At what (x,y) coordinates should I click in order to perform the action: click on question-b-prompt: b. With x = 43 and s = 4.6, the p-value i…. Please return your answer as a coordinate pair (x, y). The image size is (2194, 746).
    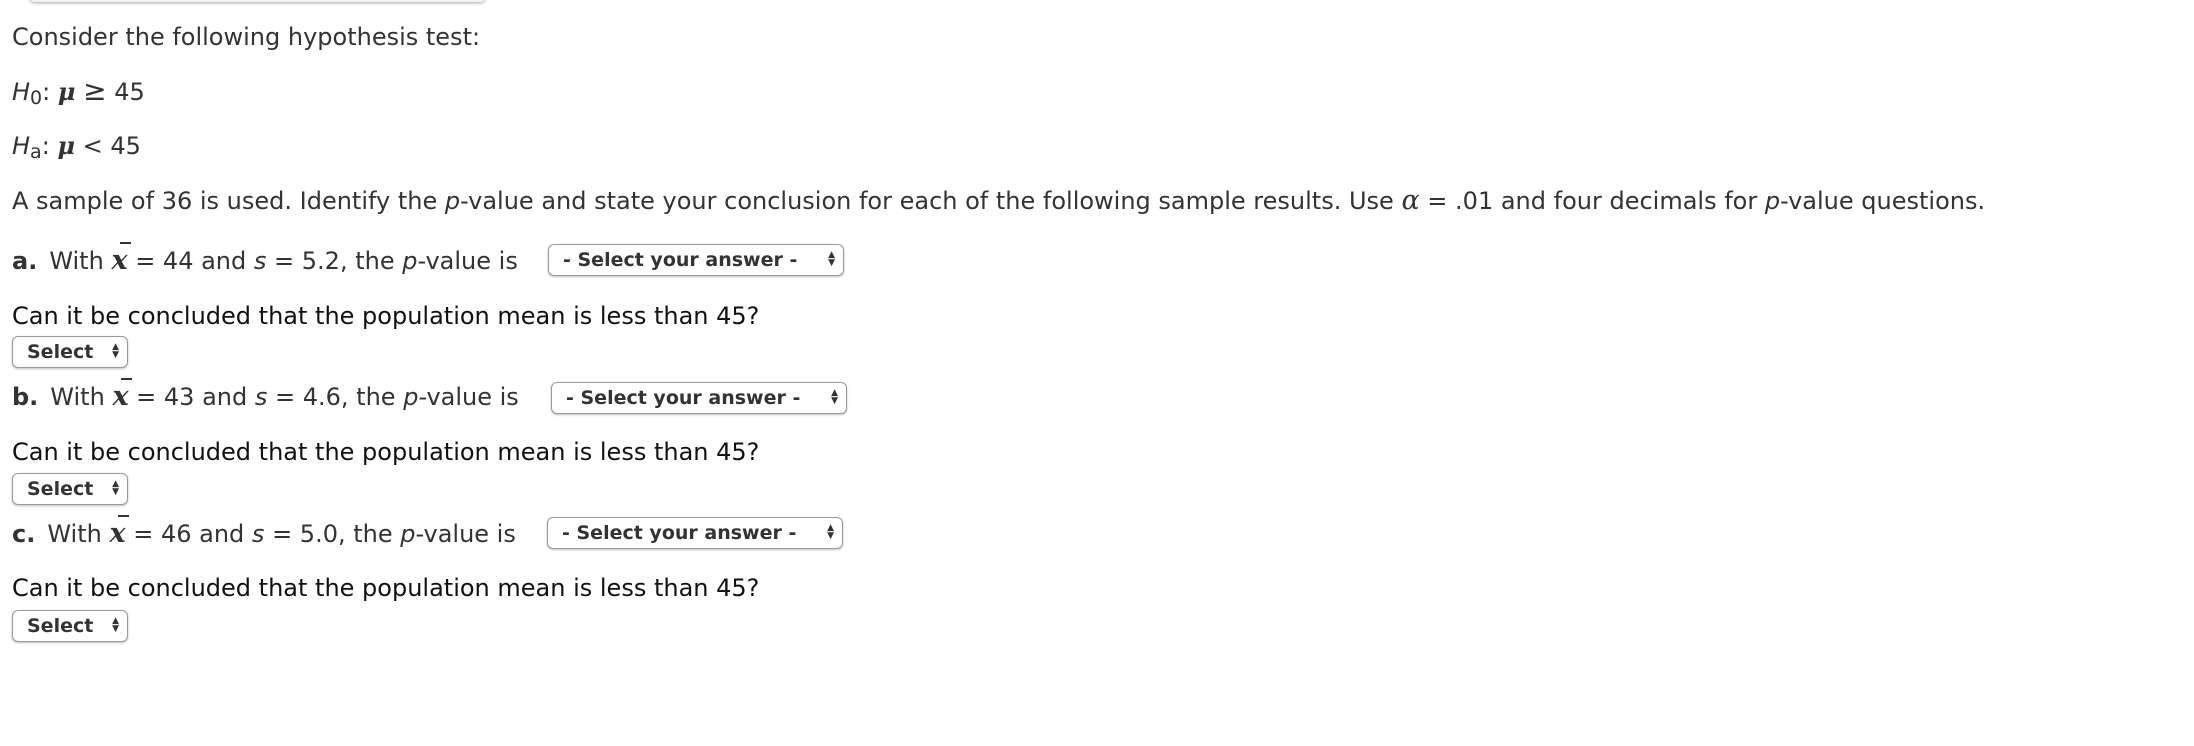
    Looking at the image, I should click on (265, 395).